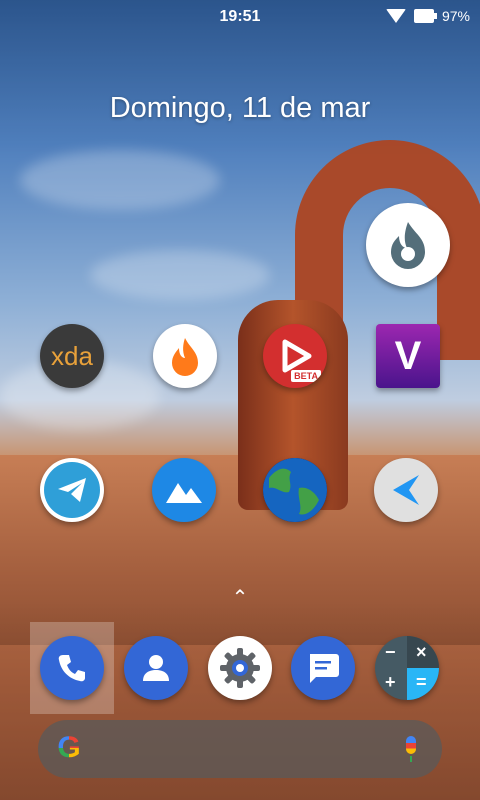 The height and width of the screenshot is (800, 480). I want to click on wifi-icon, so click(395, 16).